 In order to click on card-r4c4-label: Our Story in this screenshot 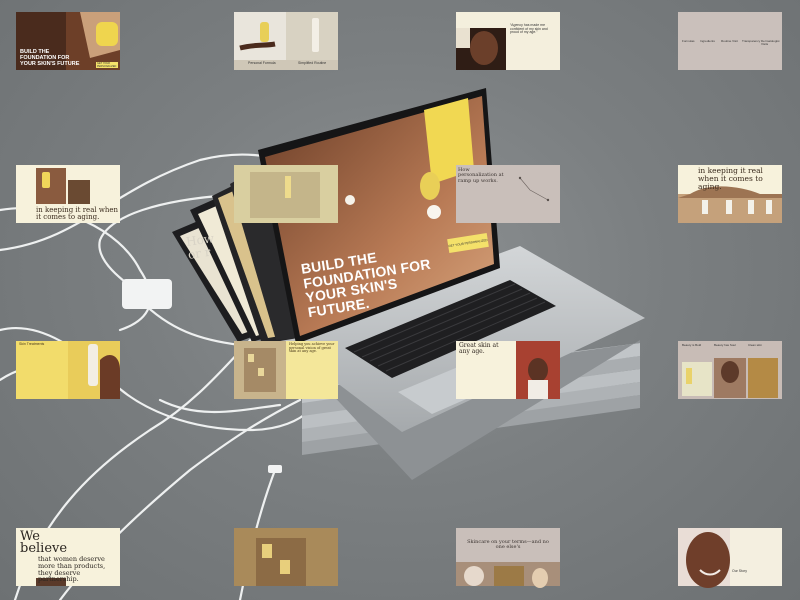, I will do `click(739, 571)`.